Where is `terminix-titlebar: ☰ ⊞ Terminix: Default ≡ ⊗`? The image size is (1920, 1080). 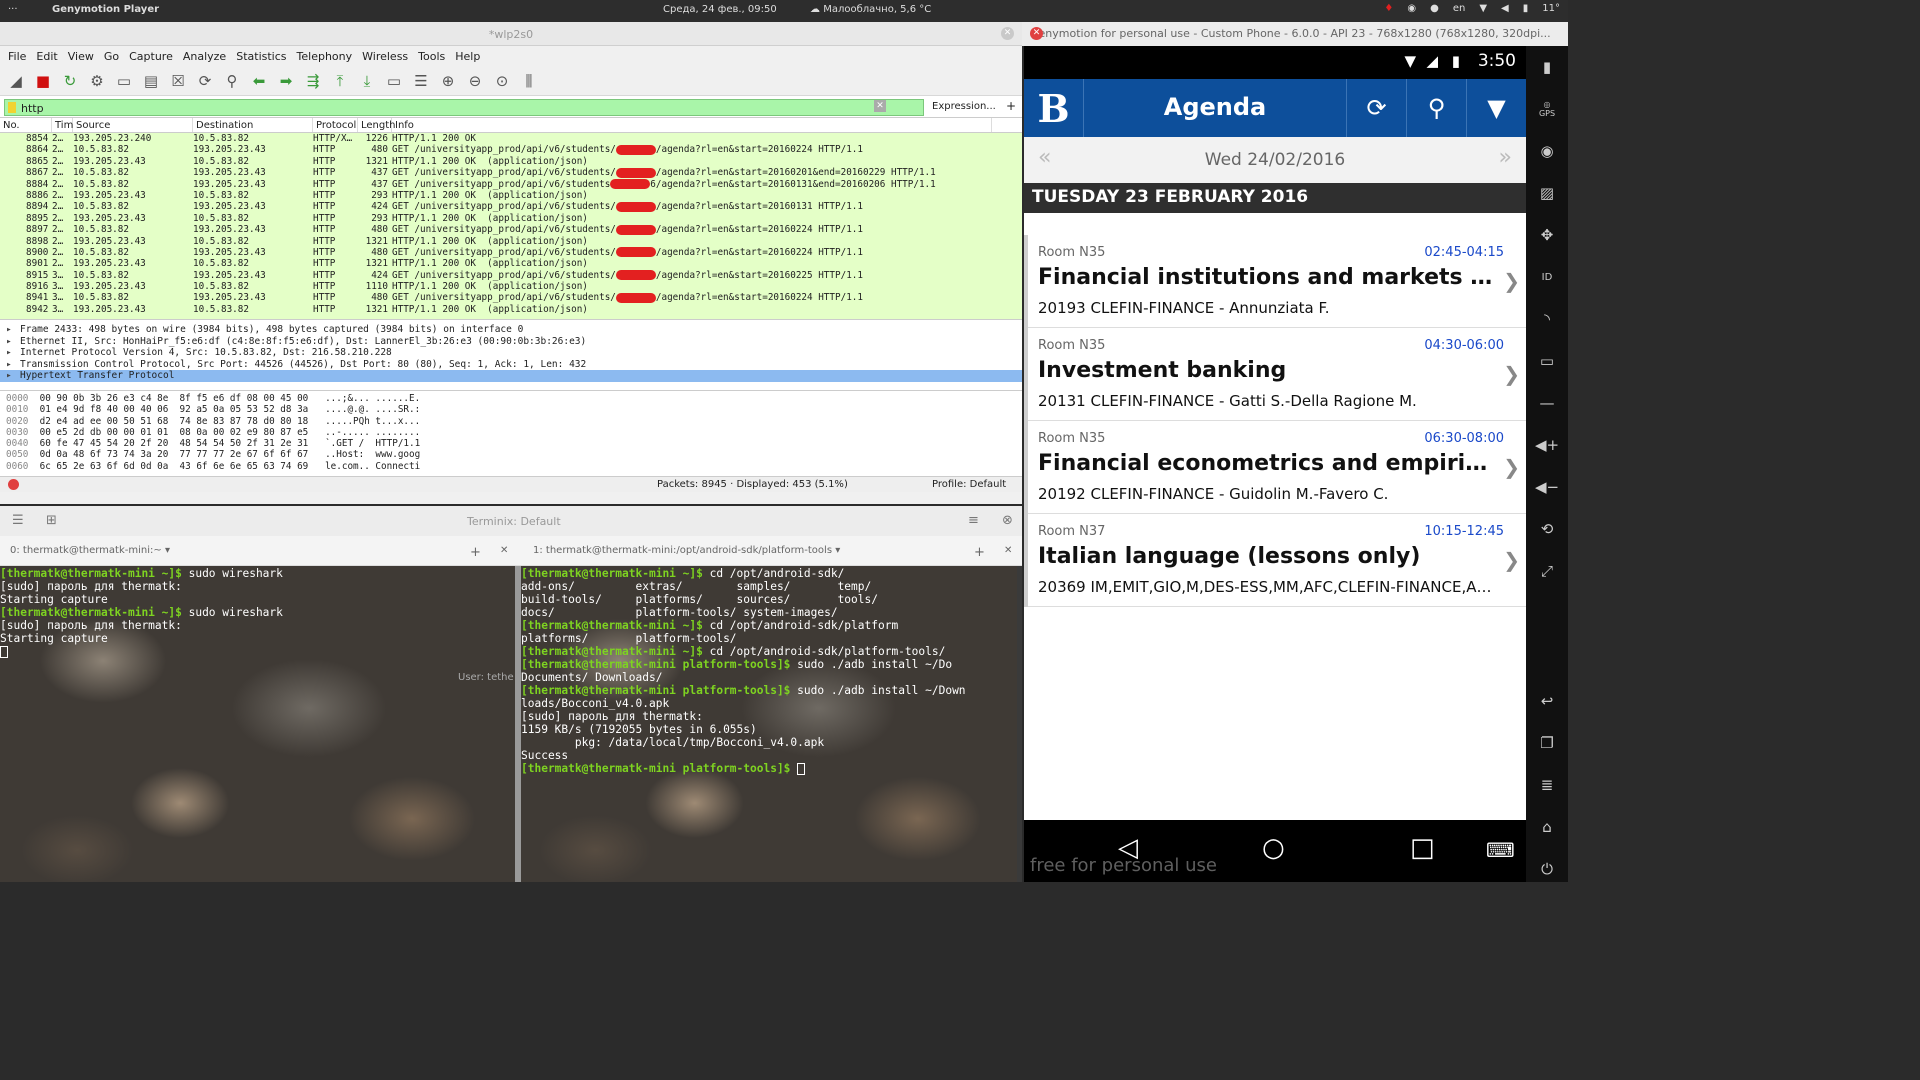 terminix-titlebar: ☰ ⊞ Terminix: Default ≡ ⊗ is located at coordinates (511, 521).